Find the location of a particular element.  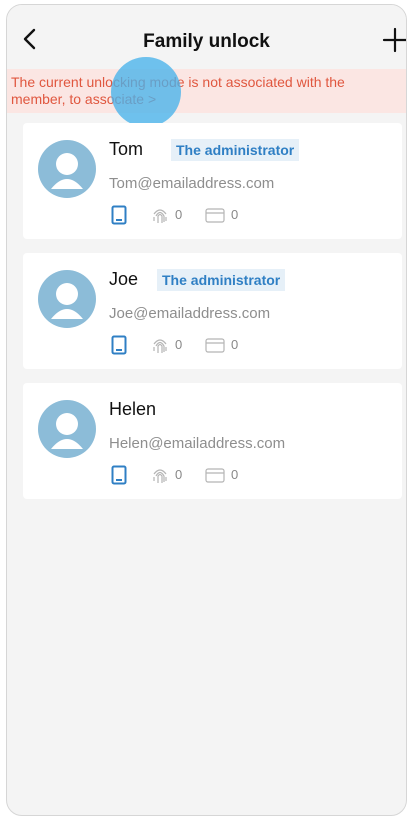

member-name: Helen is located at coordinates (133, 409).